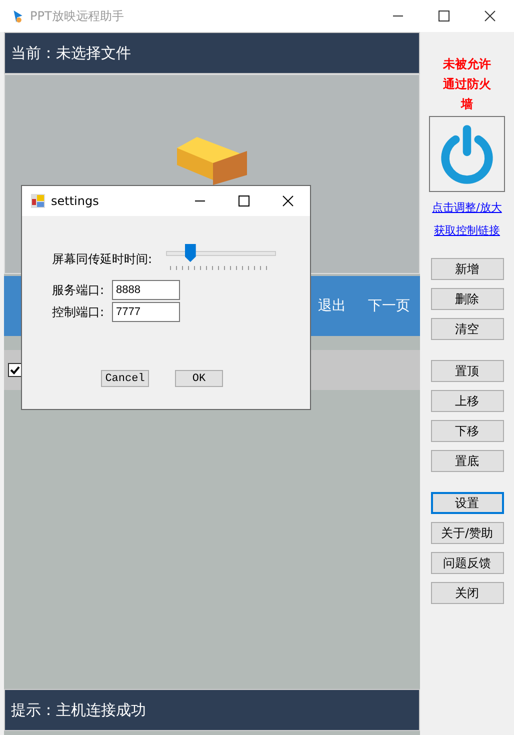 This screenshot has width=514, height=735. Describe the element at coordinates (212, 161) in the screenshot. I see `folder-icon` at that location.